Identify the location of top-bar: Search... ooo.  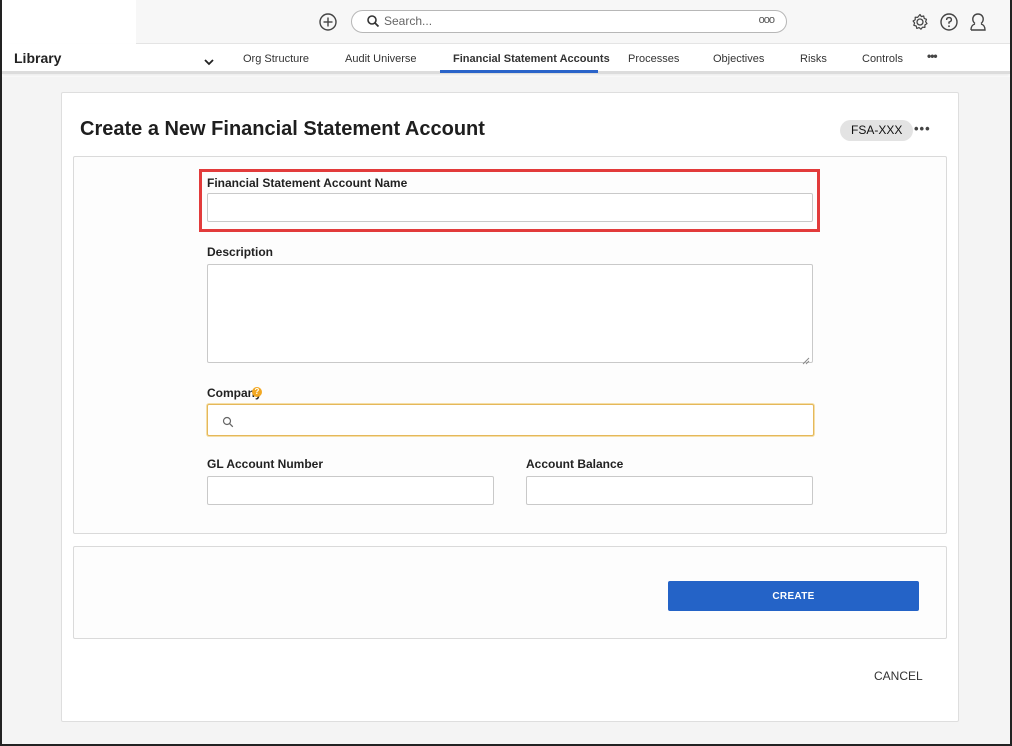
(506, 22).